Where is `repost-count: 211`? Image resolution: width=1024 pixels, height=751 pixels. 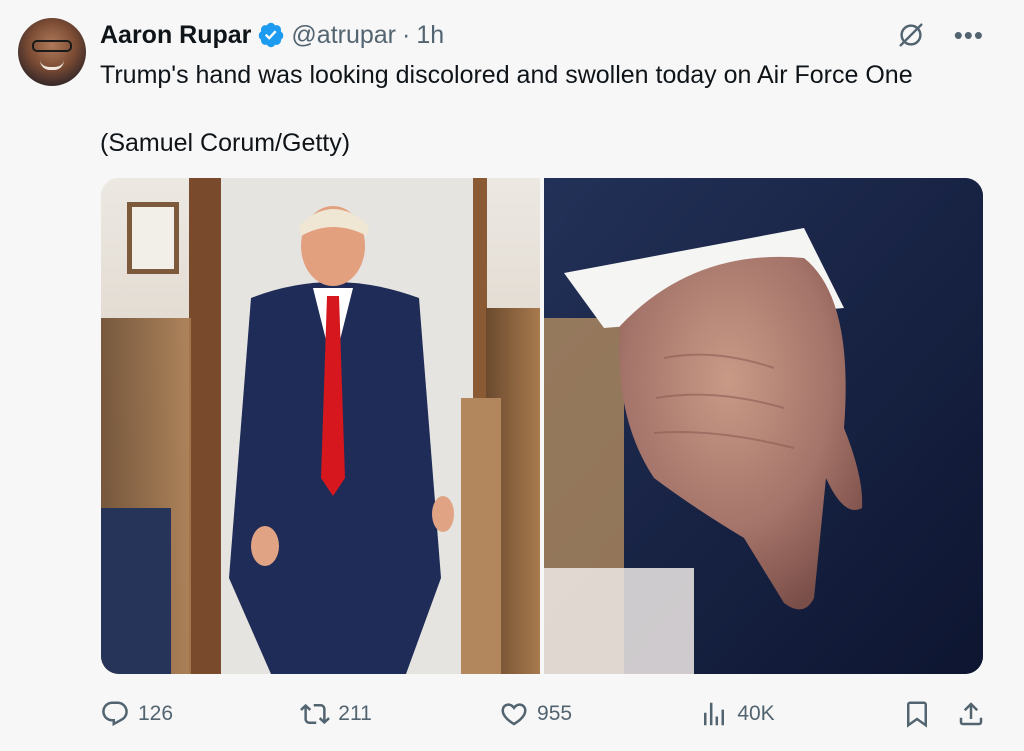
repost-count: 211 is located at coordinates (355, 713).